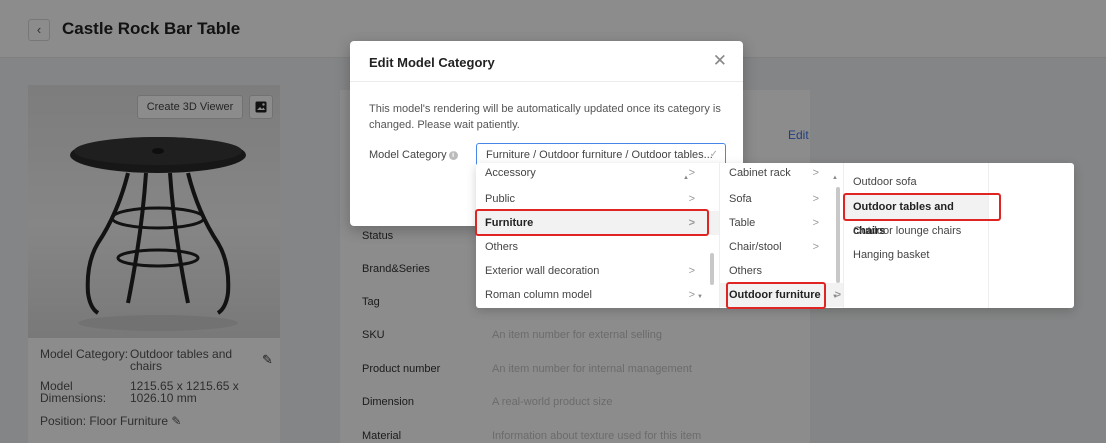  What do you see at coordinates (740, 199) in the screenshot?
I see `cascader-item-label: Sofa` at bounding box center [740, 199].